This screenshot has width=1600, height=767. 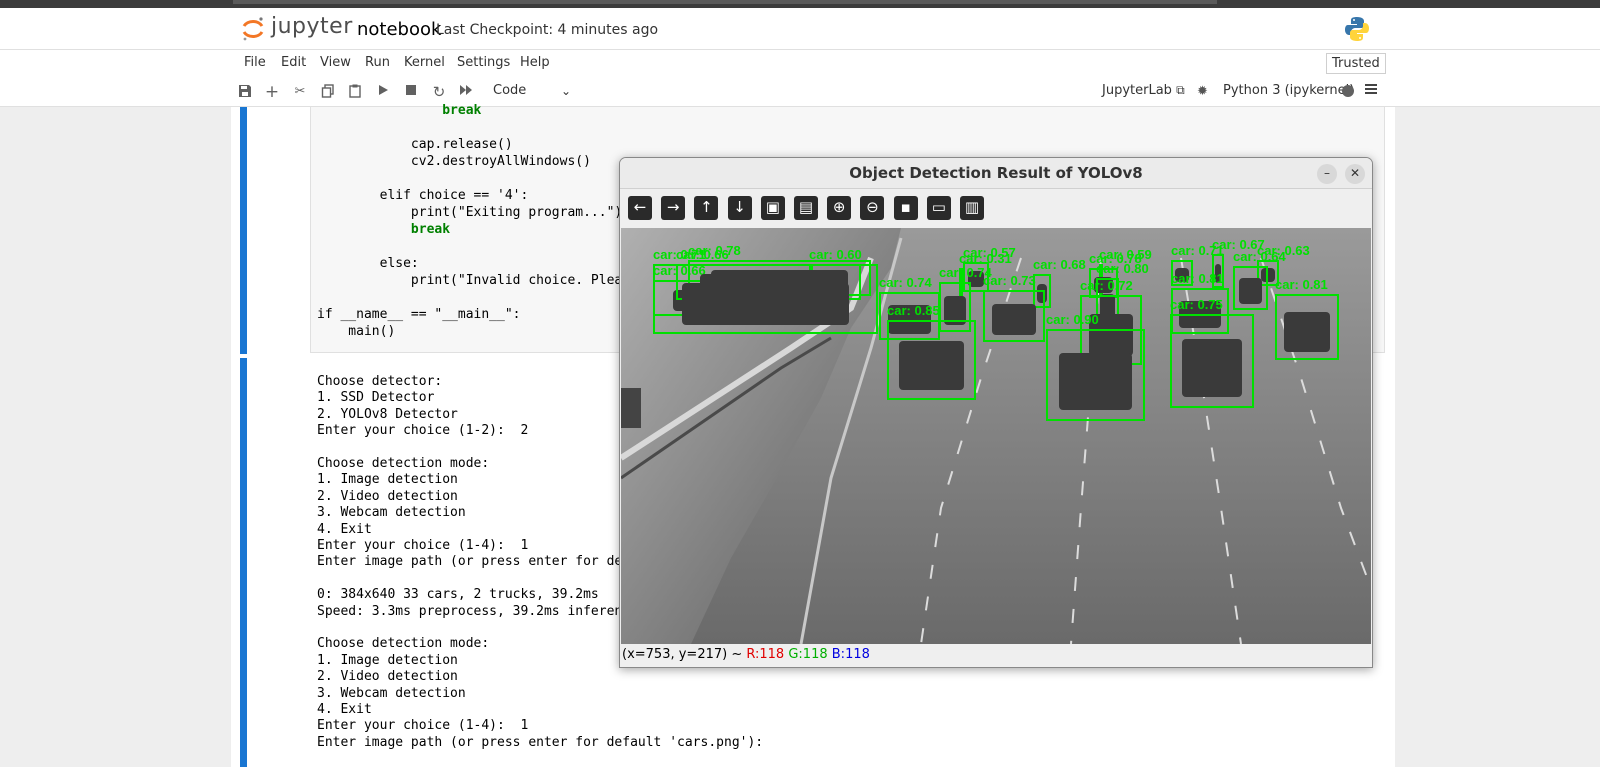 What do you see at coordinates (800, 4) in the screenshot?
I see `browser-top-strip` at bounding box center [800, 4].